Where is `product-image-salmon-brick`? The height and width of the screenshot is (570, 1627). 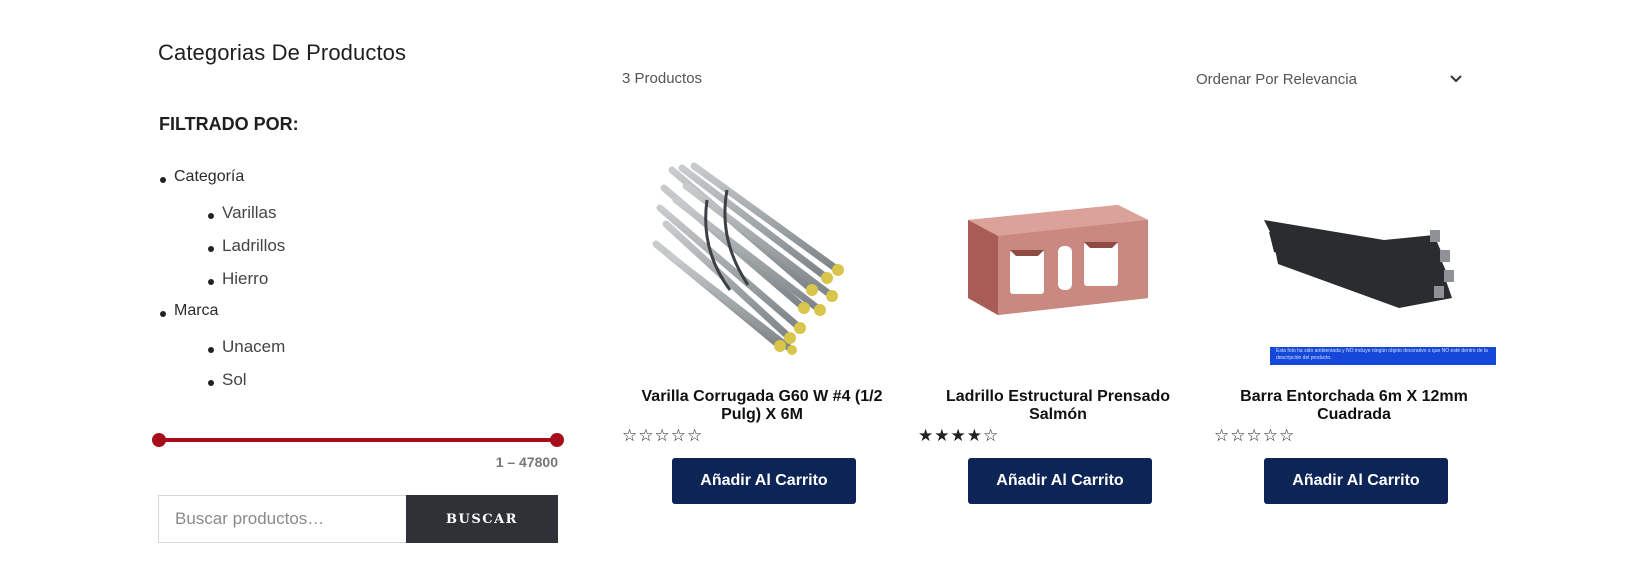
product-image-salmon-brick is located at coordinates (1058, 260).